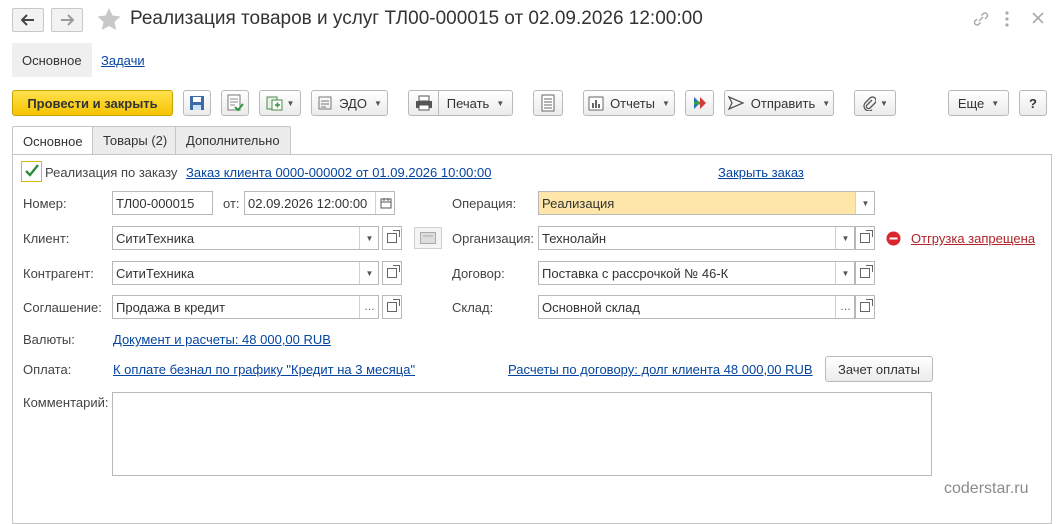  I want to click on tab-additional: Дополнительно, so click(233, 140).